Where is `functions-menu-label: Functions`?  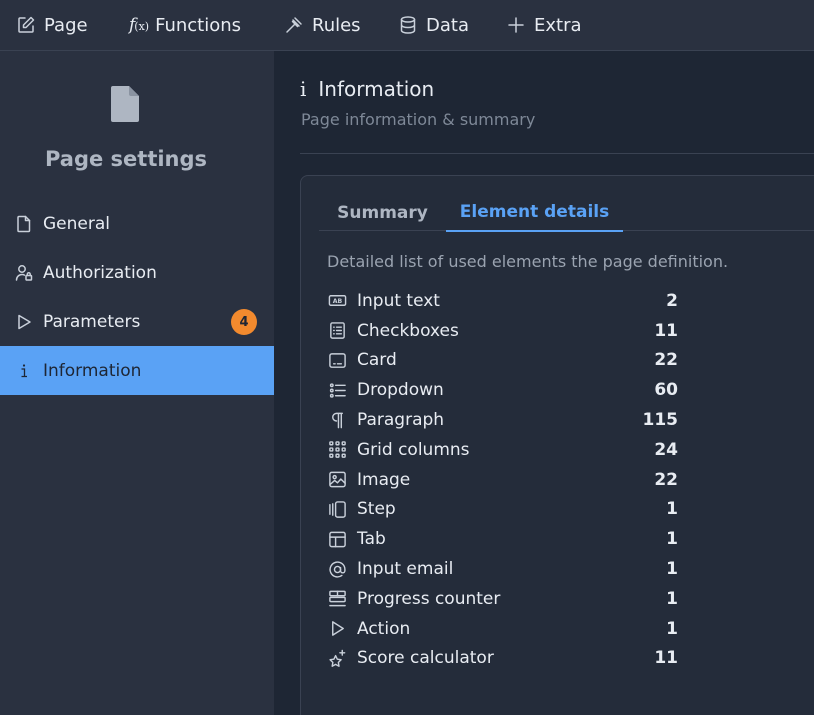
functions-menu-label: Functions is located at coordinates (198, 25).